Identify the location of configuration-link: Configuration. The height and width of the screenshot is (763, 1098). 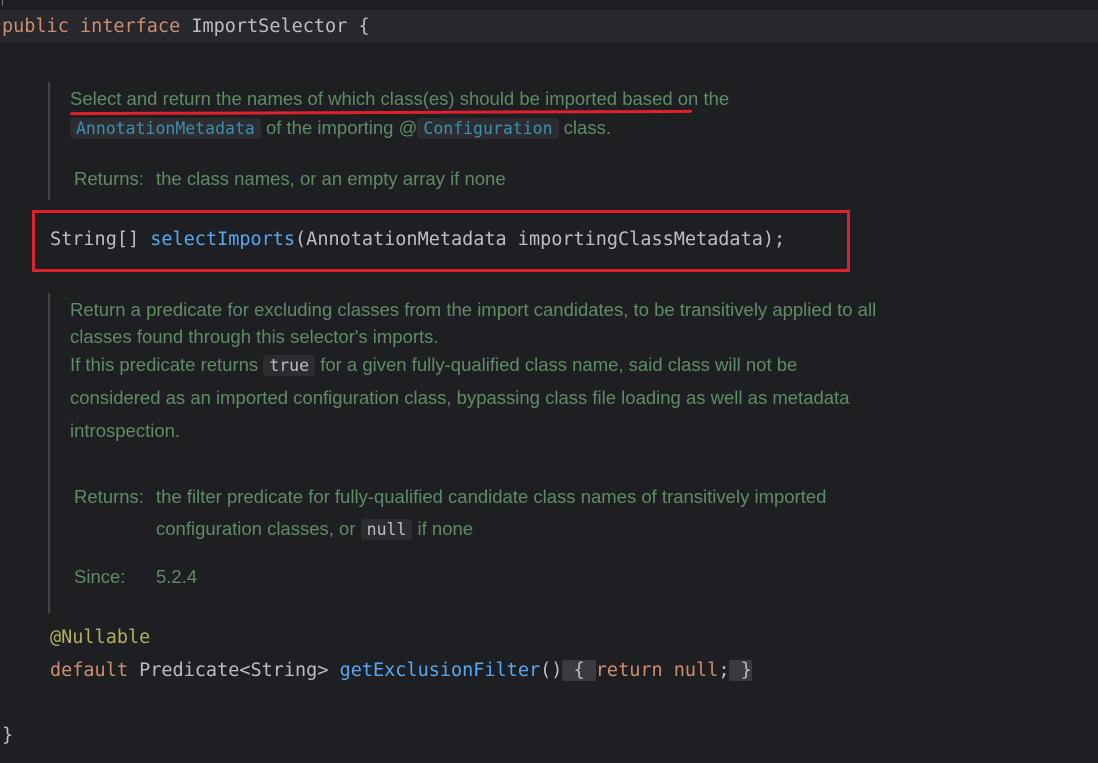
(488, 128).